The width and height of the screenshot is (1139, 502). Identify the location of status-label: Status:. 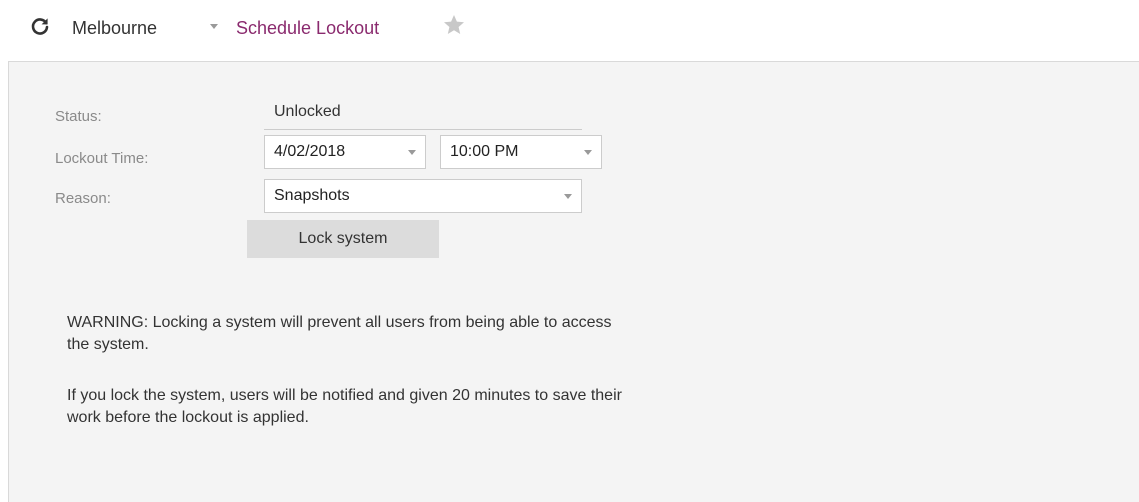
(78, 116).